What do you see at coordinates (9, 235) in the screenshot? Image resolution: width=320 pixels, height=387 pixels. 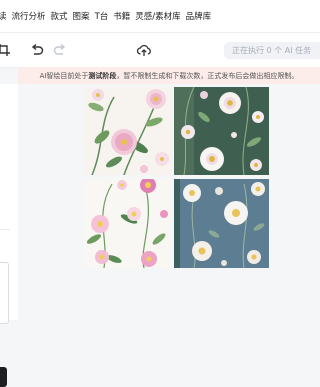 I see `left-panel` at bounding box center [9, 235].